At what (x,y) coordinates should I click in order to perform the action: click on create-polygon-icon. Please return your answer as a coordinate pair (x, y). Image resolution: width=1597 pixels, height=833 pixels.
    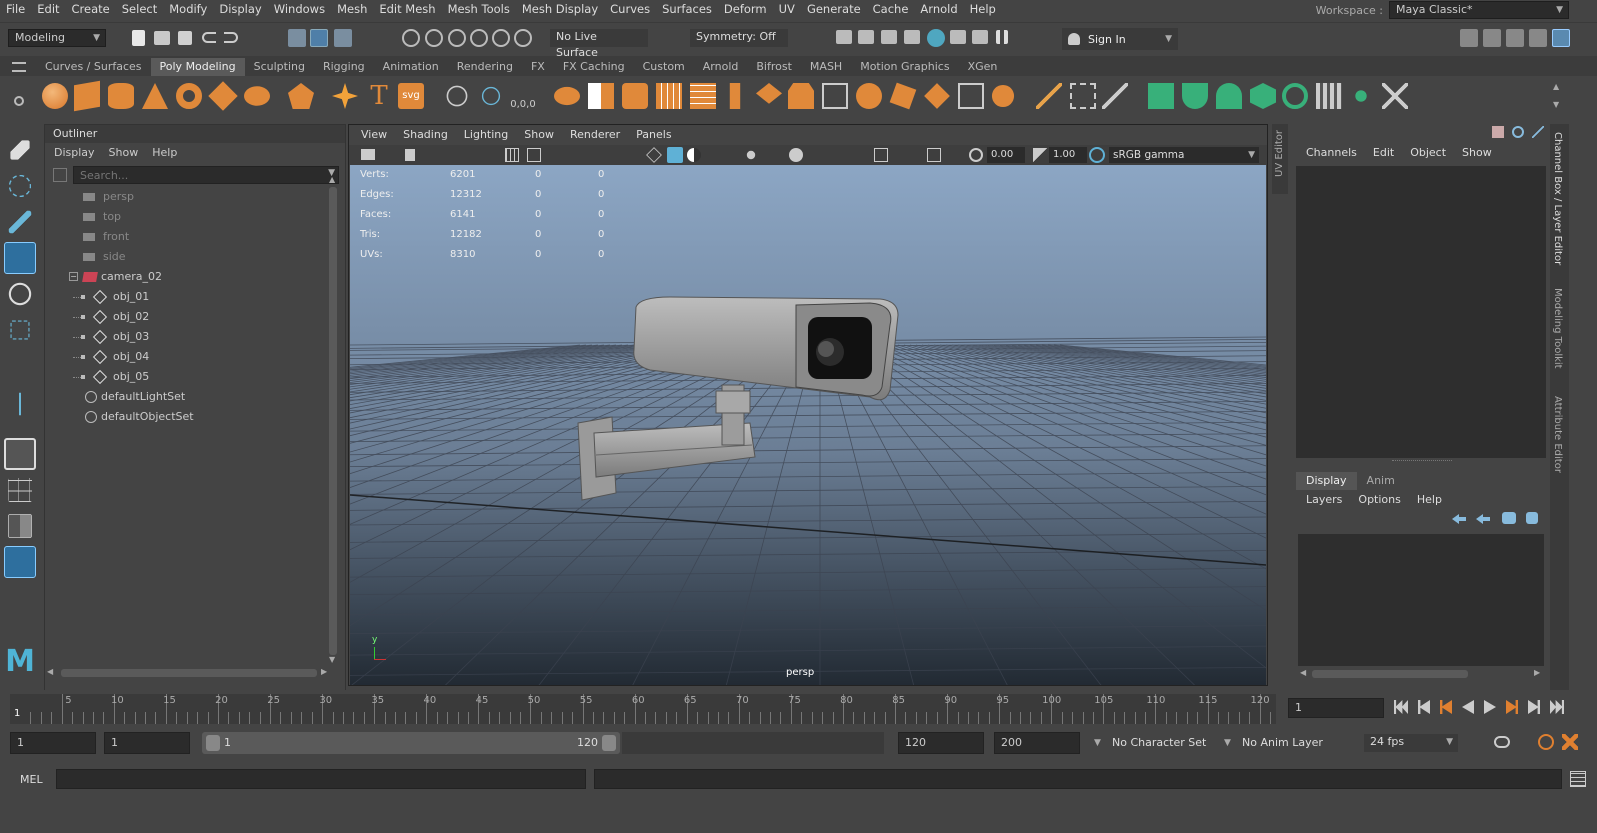
    Looking at the image, I should click on (491, 96).